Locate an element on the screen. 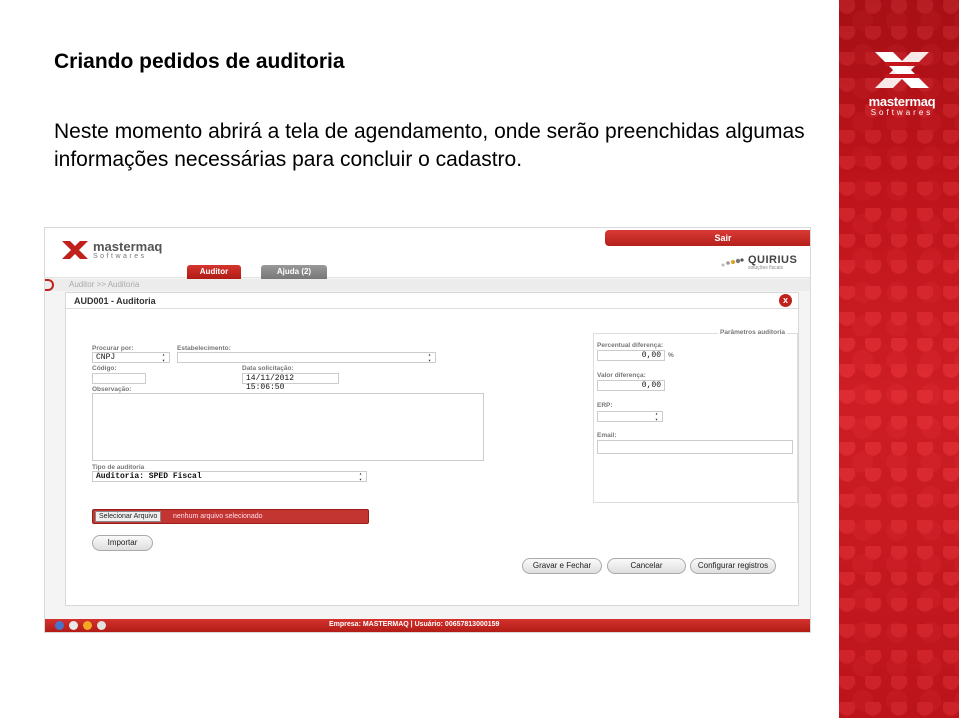  breadcrumb: Auditor >> Auditoria is located at coordinates (104, 284).